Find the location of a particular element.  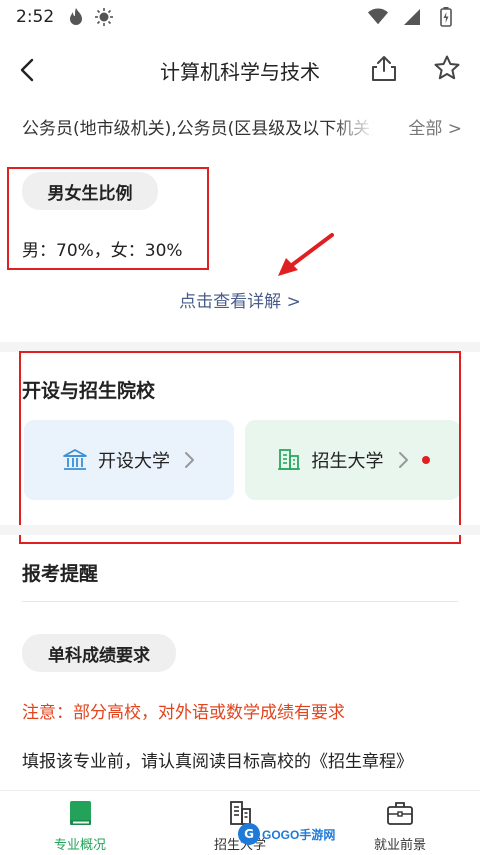

wifi-icon is located at coordinates (378, 17).